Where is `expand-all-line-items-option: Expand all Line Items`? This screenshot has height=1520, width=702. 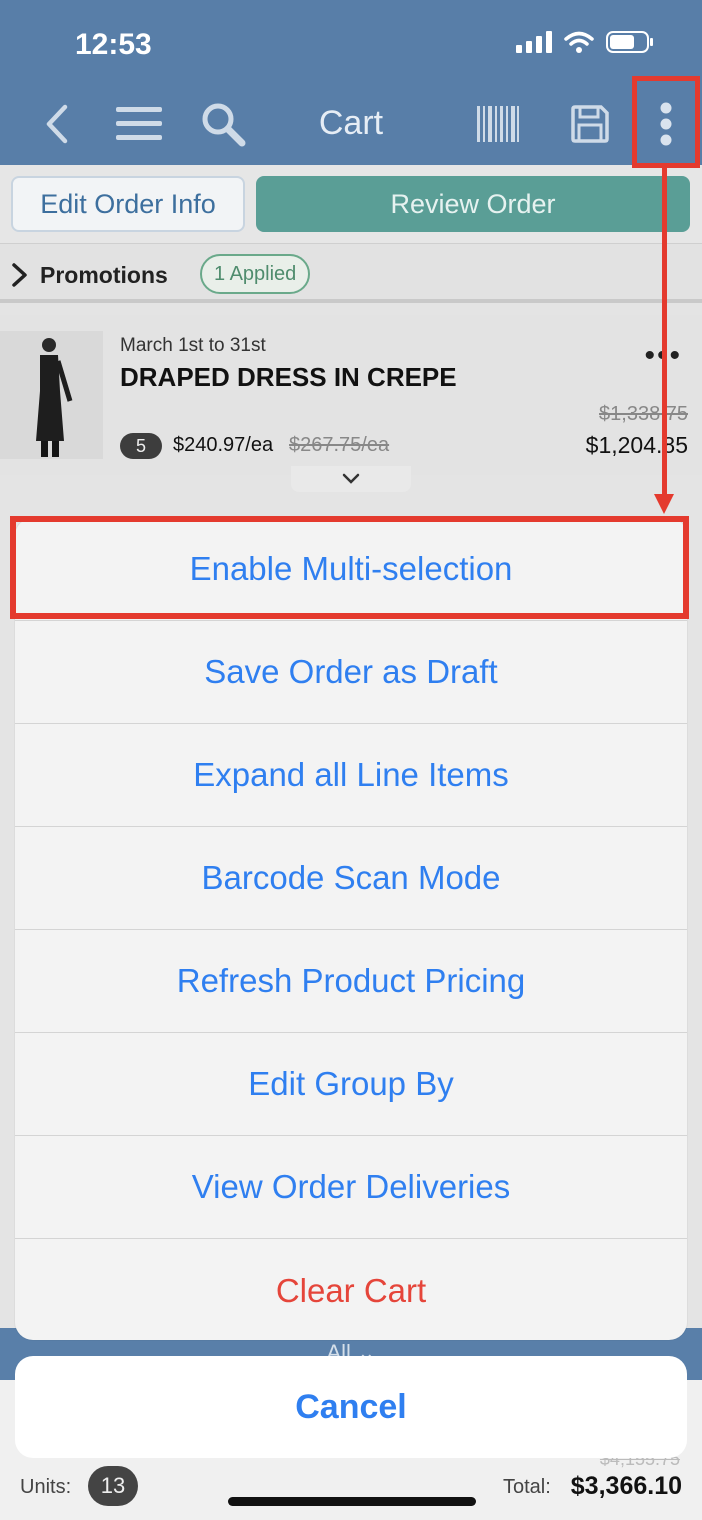
expand-all-line-items-option: Expand all Line Items is located at coordinates (351, 775).